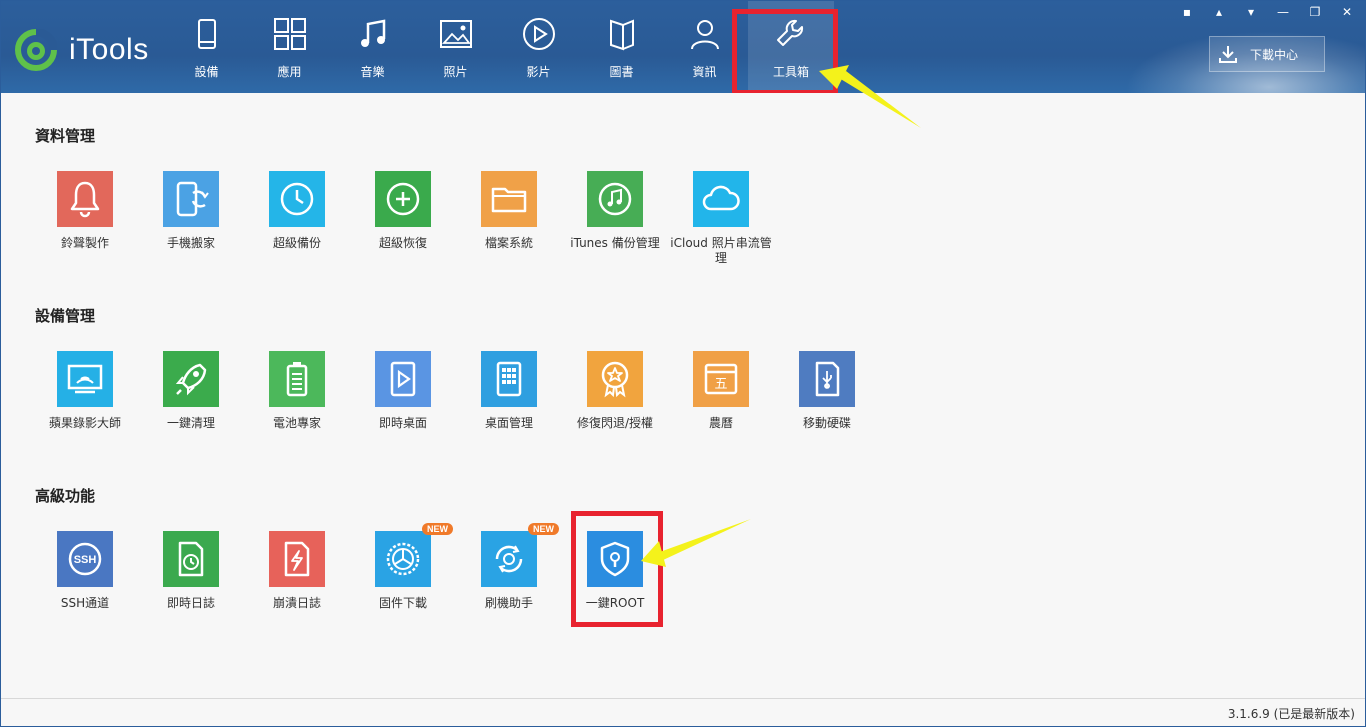 Image resolution: width=1366 pixels, height=727 pixels. I want to click on ssh-icon: SSH, so click(85, 559).